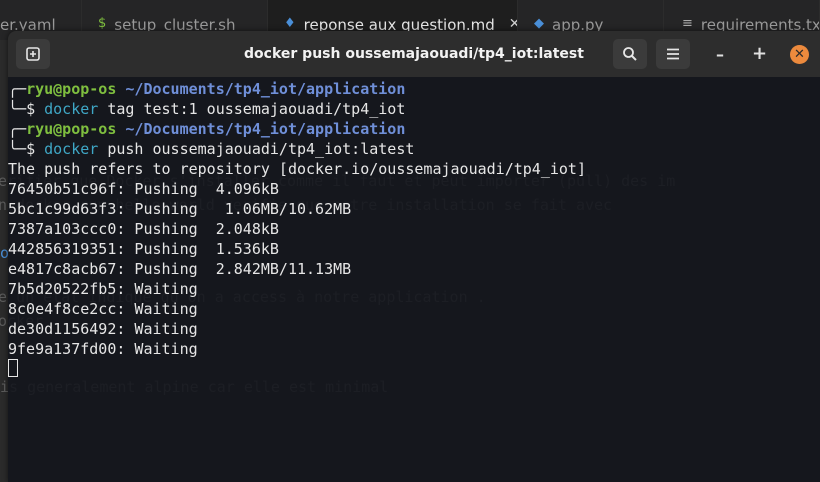 The image size is (820, 482). What do you see at coordinates (799, 54) in the screenshot?
I see `close-window-button: ✕` at bounding box center [799, 54].